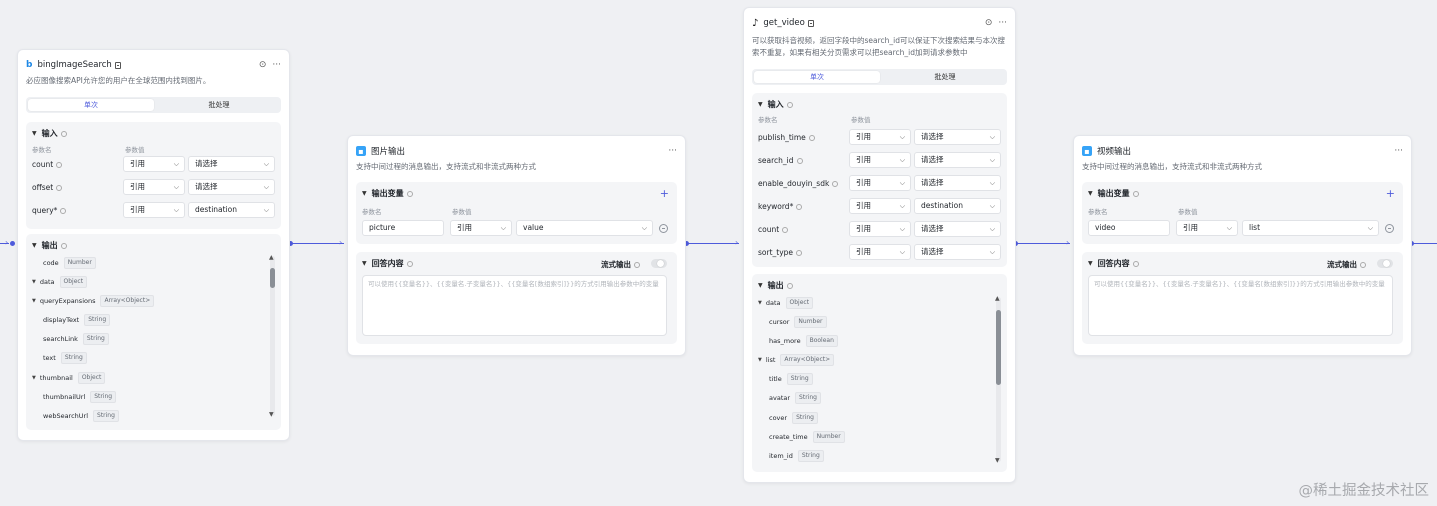  Describe the element at coordinates (584, 228) in the screenshot. I see `value-select: value ⌵` at that location.